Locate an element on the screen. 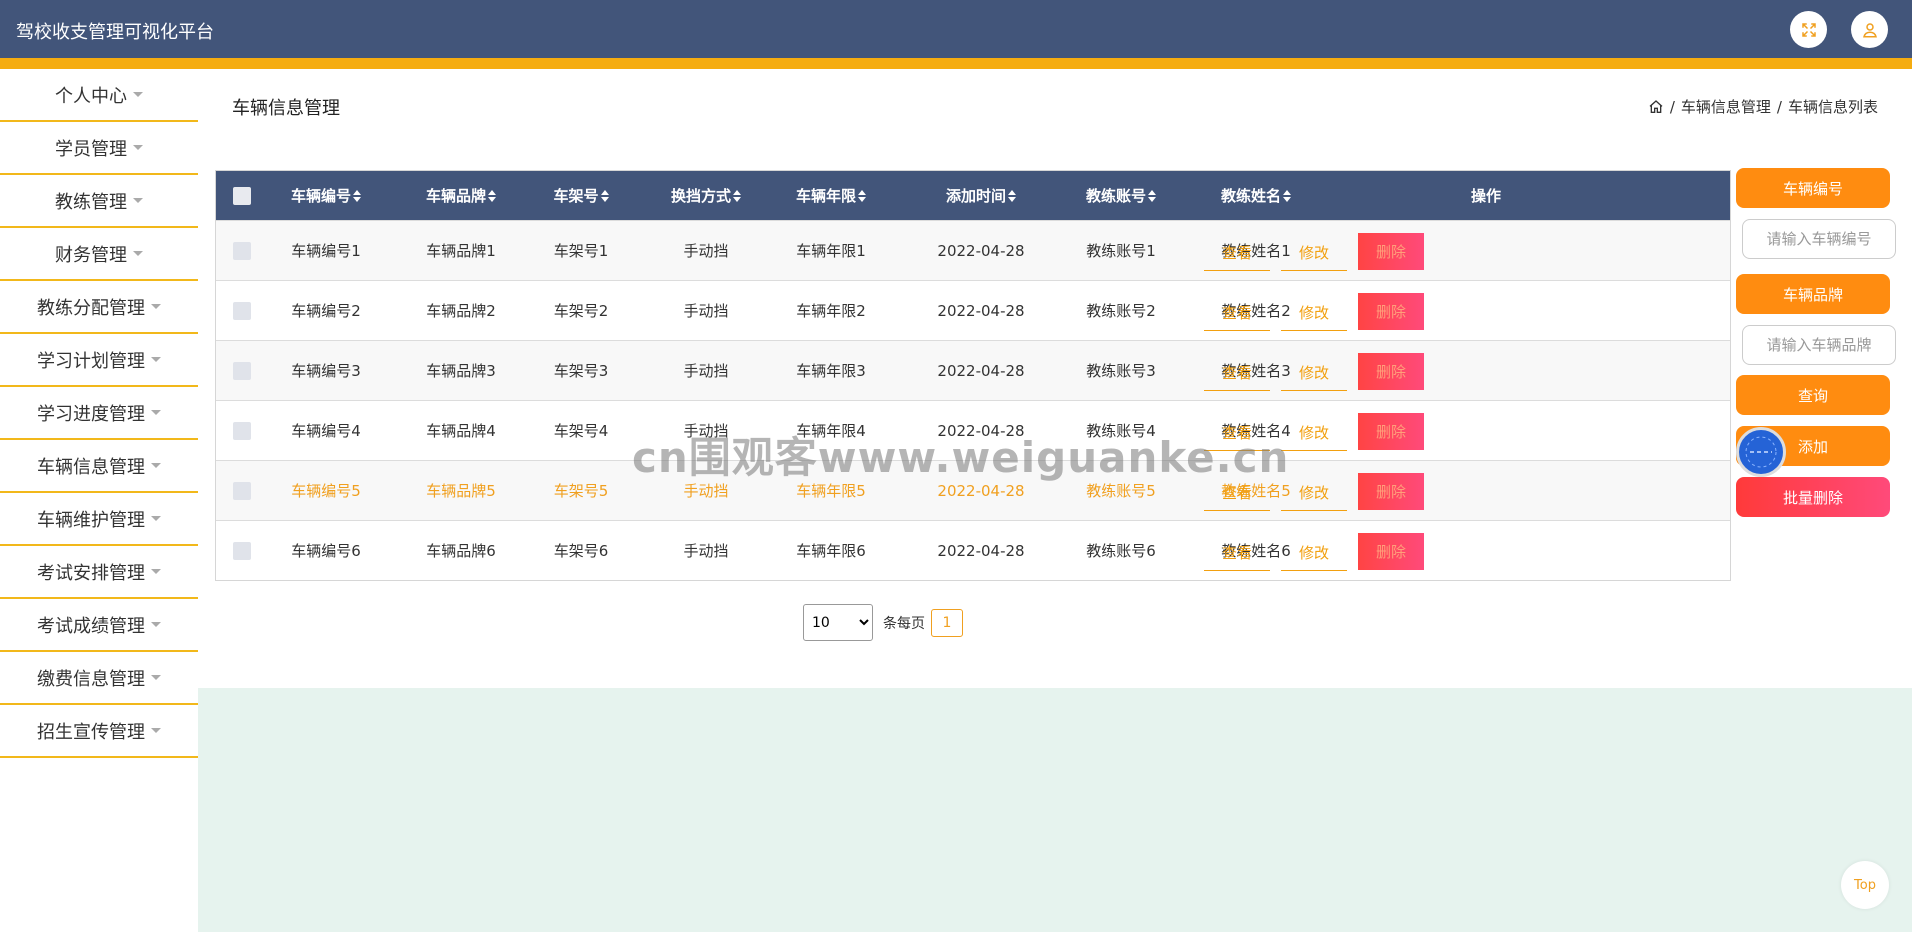 The image size is (1912, 932). batch-delete-button: 批量删除 is located at coordinates (1813, 497).